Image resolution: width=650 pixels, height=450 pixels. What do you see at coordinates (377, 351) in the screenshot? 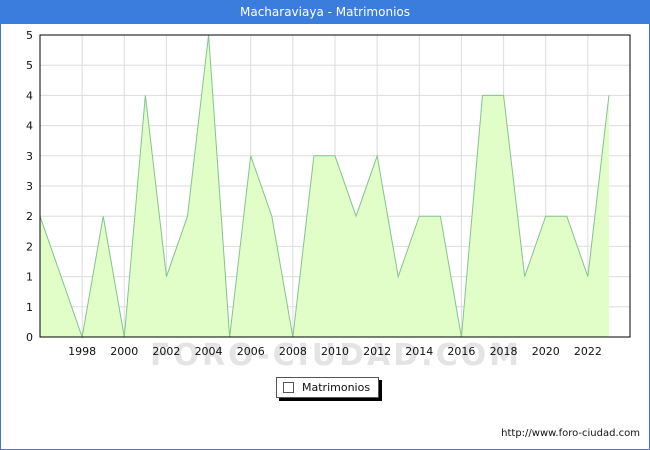
I see `x-tick-label: 2012` at bounding box center [377, 351].